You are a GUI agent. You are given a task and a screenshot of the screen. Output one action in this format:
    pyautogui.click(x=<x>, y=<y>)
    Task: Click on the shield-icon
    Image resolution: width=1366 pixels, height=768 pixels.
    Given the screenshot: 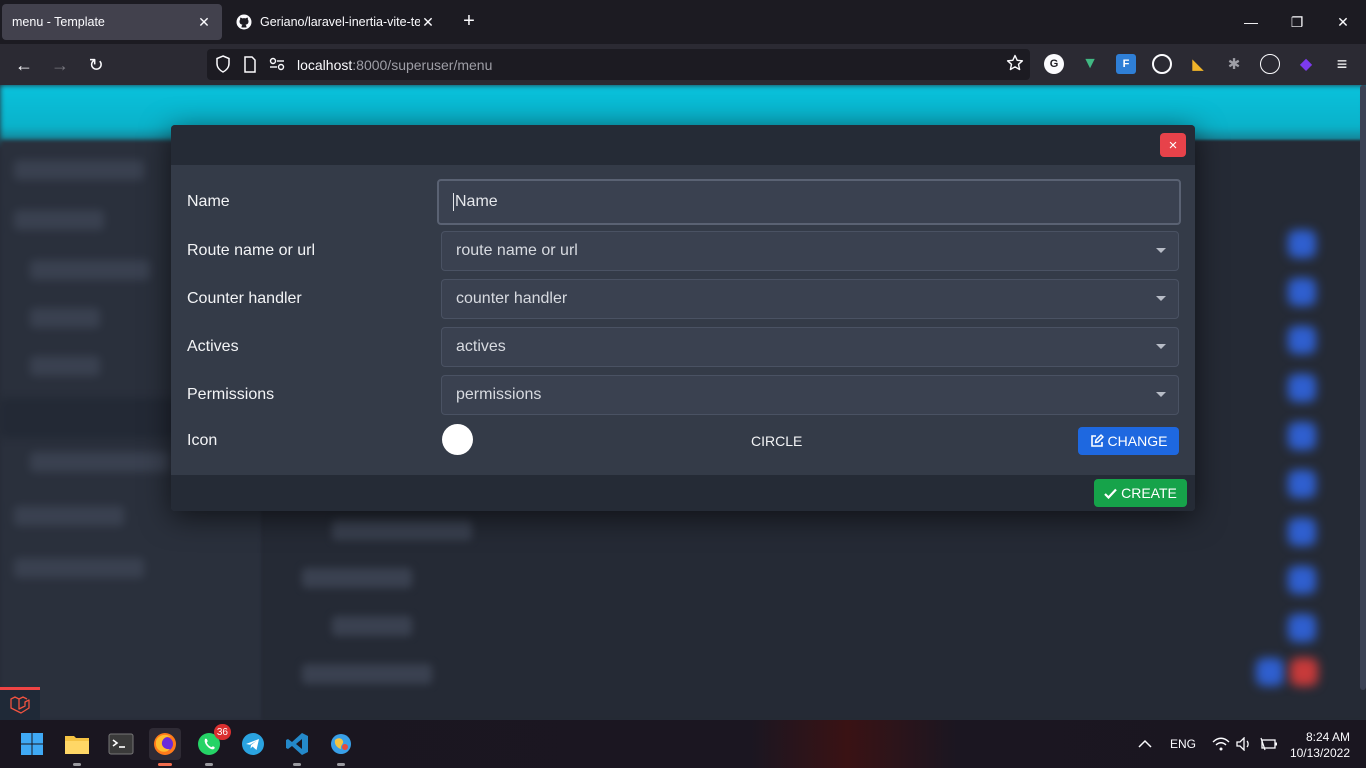 What is the action you would take?
    pyautogui.click(x=223, y=66)
    